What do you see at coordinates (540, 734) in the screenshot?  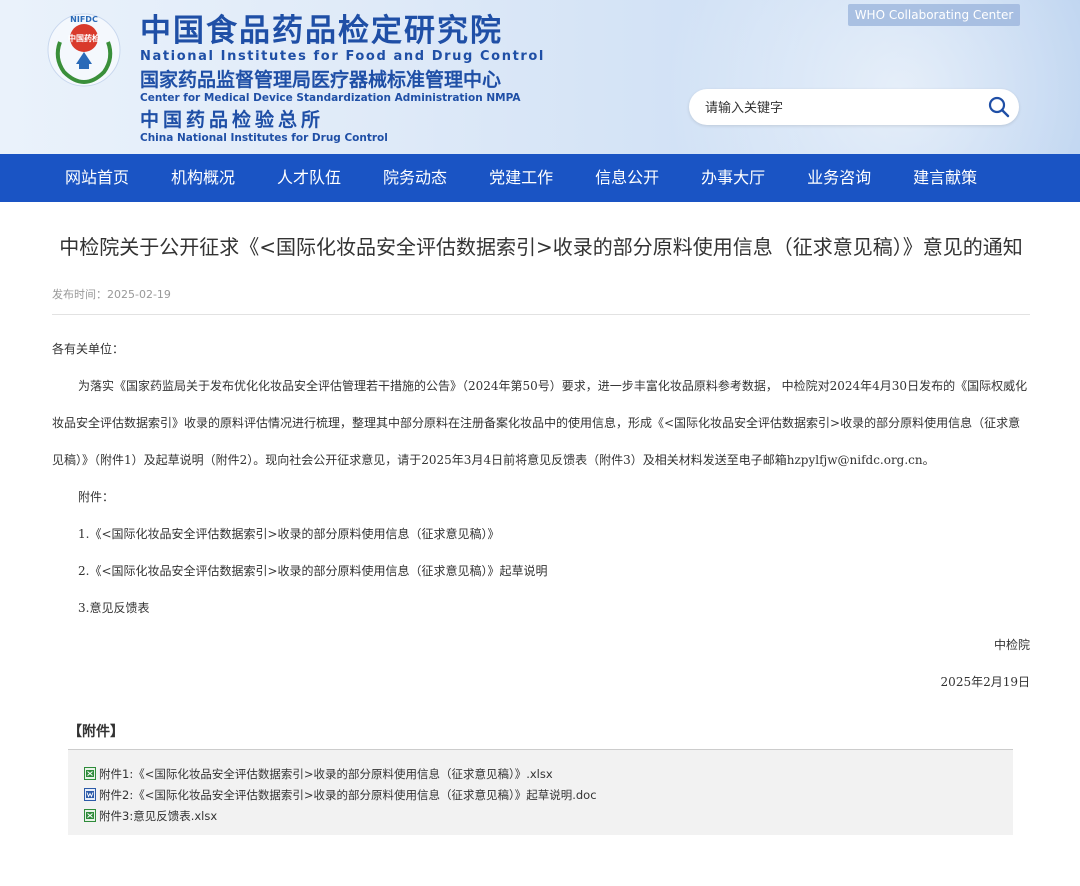 I see `attachments-heading: 【附件】` at bounding box center [540, 734].